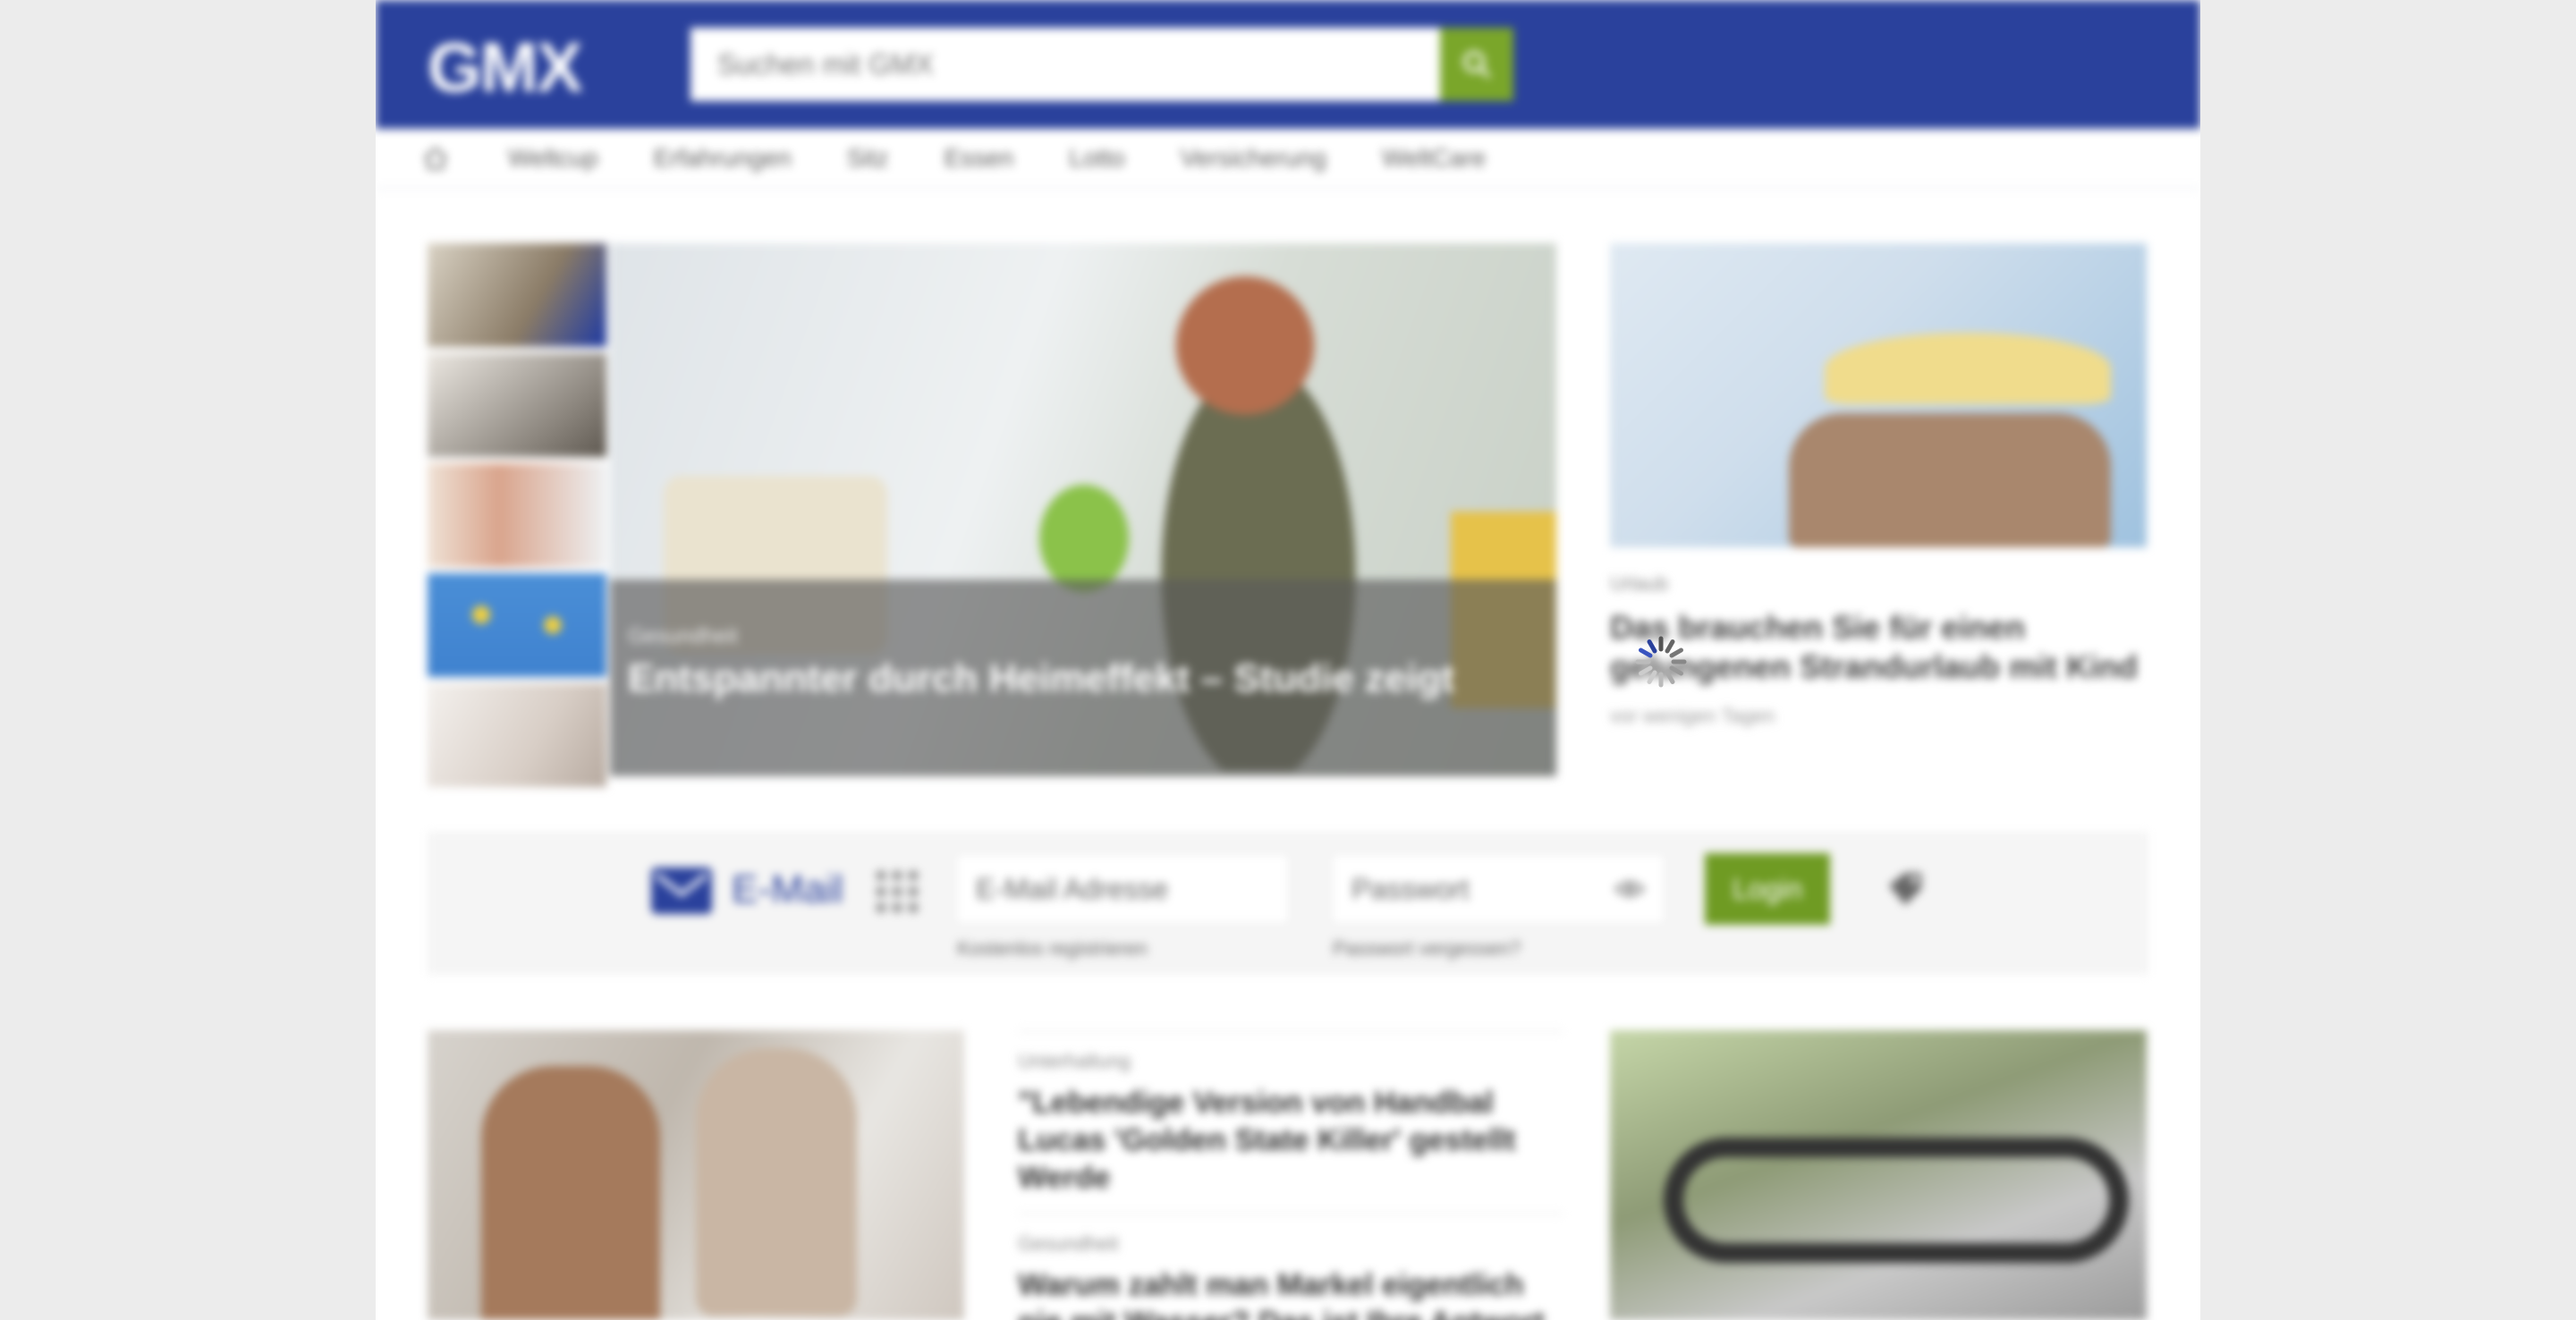 This screenshot has width=2576, height=1320. I want to click on article-image-bike, so click(1878, 1175).